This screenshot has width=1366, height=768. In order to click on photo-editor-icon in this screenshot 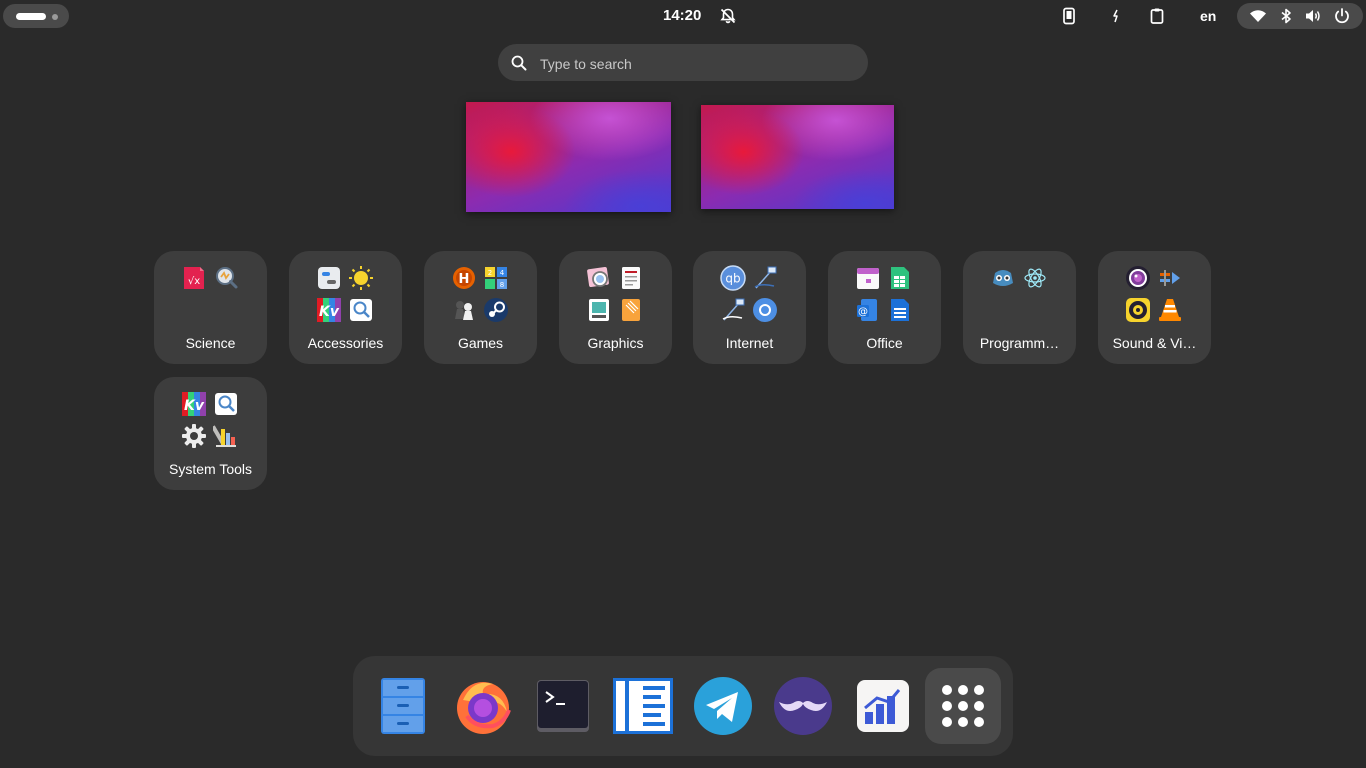, I will do `click(599, 310)`.